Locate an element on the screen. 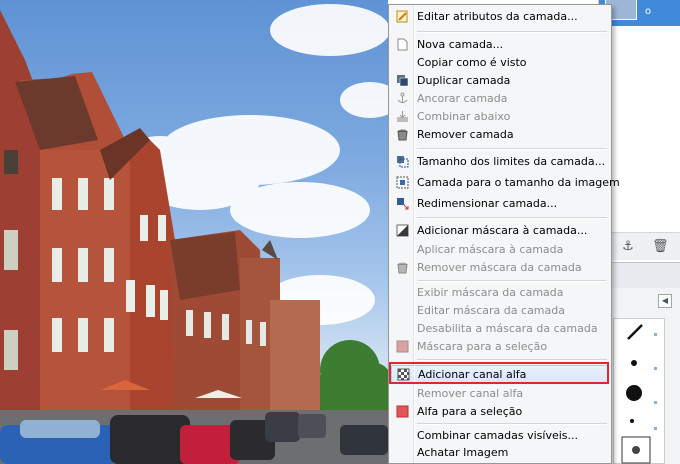  menu-item-label: Remover camada is located at coordinates (465, 134).